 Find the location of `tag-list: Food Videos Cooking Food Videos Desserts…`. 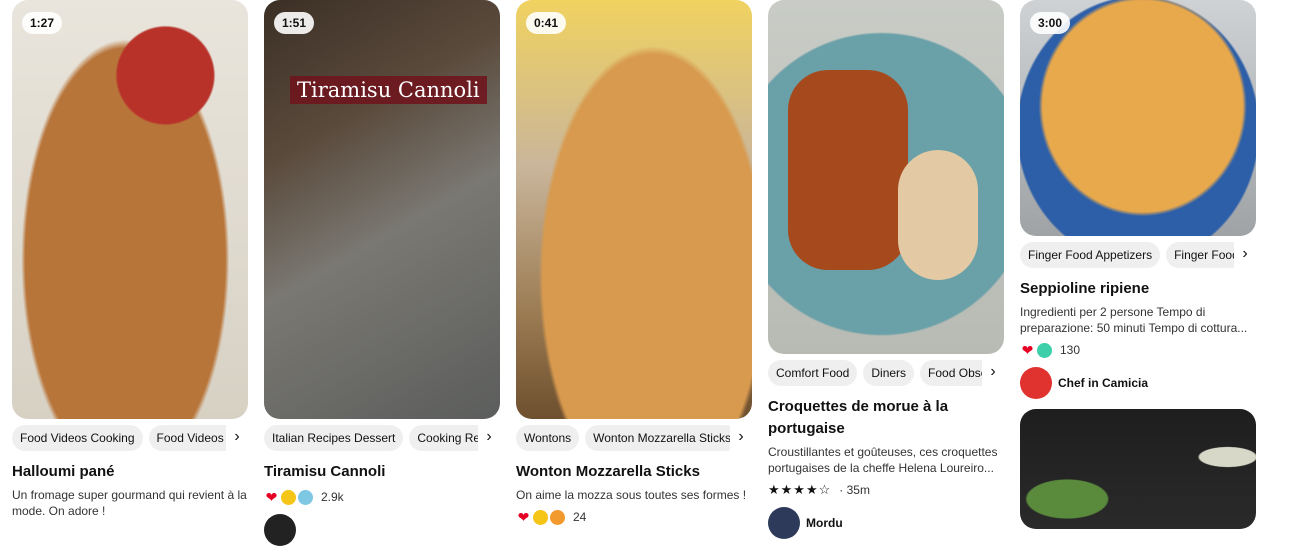

tag-list: Food Videos Cooking Food Videos Desserts… is located at coordinates (130, 438).